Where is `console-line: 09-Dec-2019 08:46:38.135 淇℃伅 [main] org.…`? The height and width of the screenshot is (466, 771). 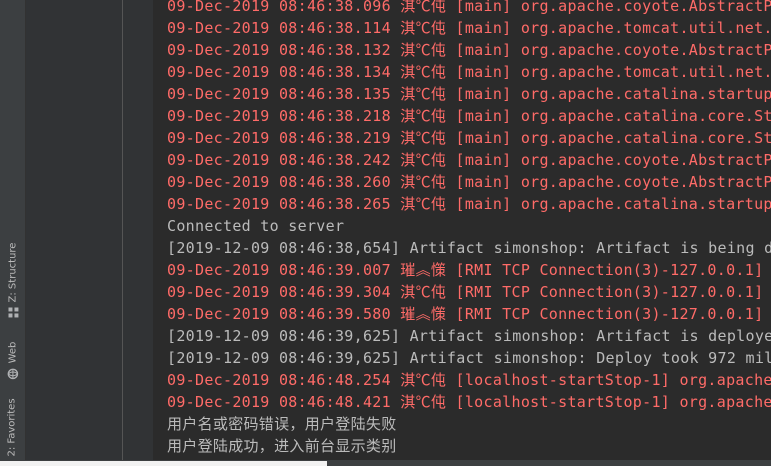
console-line: 09-Dec-2019 08:46:38.135 淇℃伅 [main] org.… is located at coordinates (469, 94).